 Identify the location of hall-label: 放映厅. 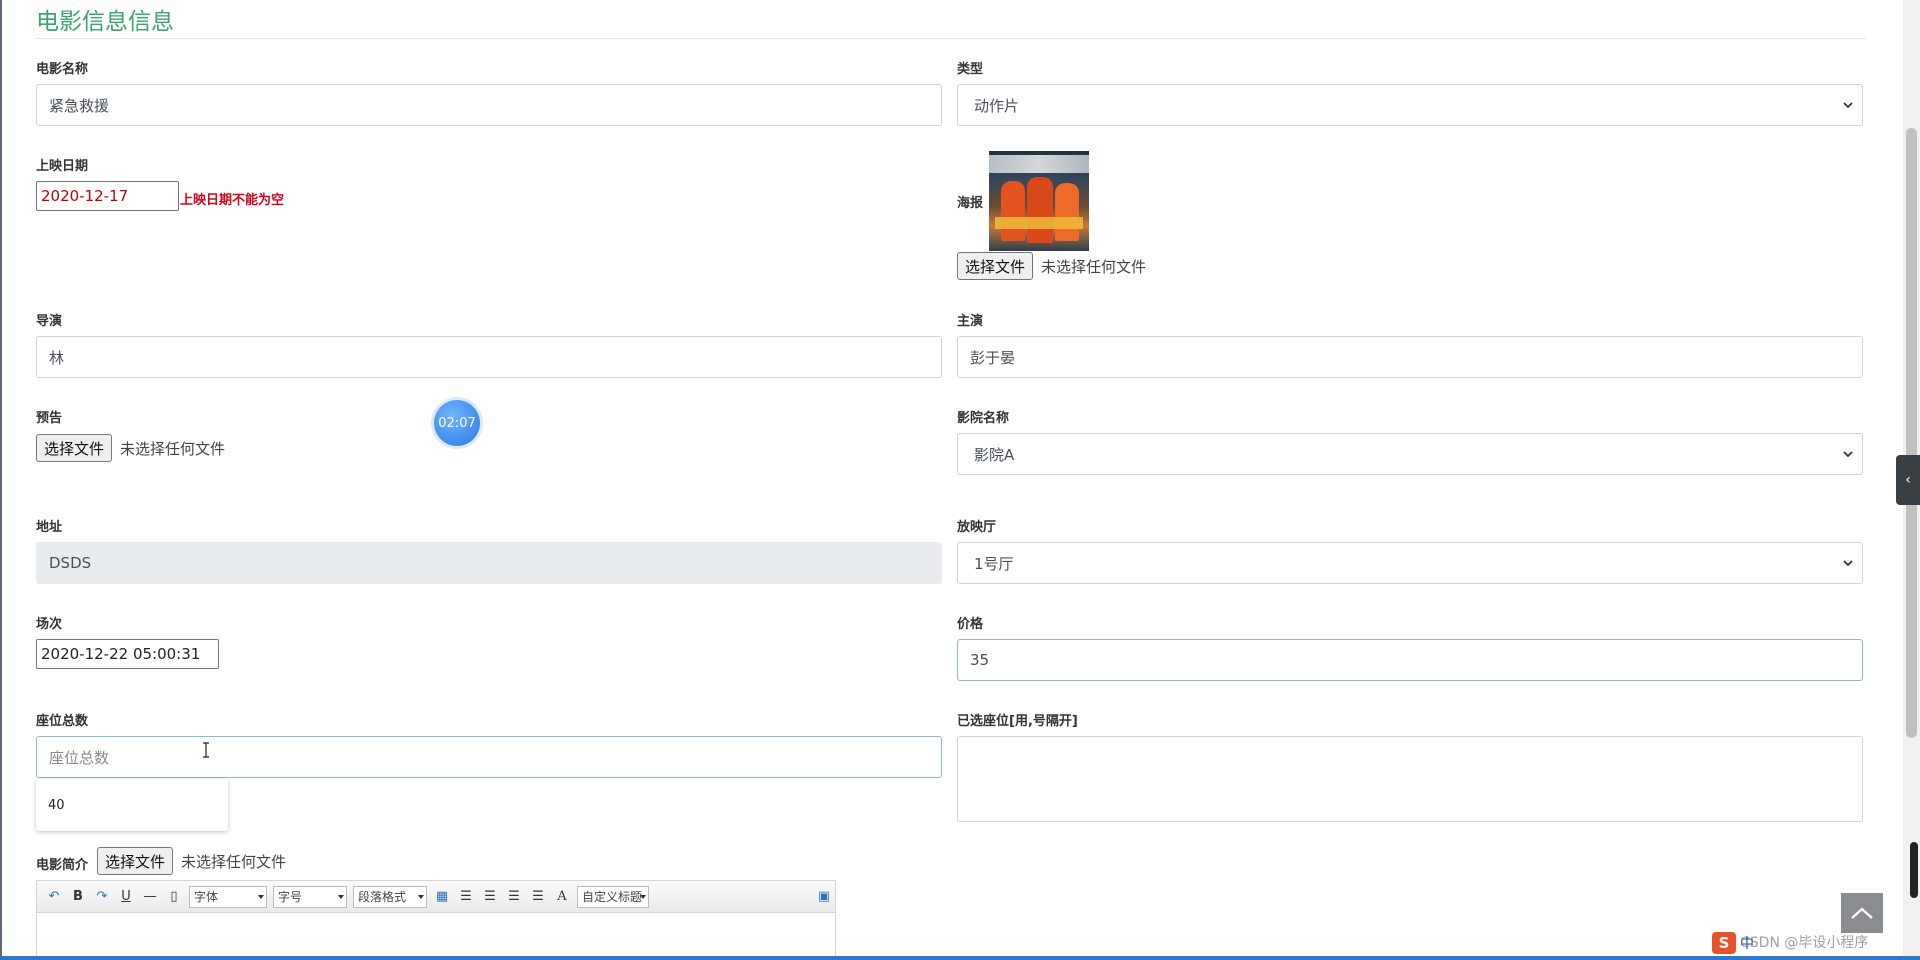
(977, 527).